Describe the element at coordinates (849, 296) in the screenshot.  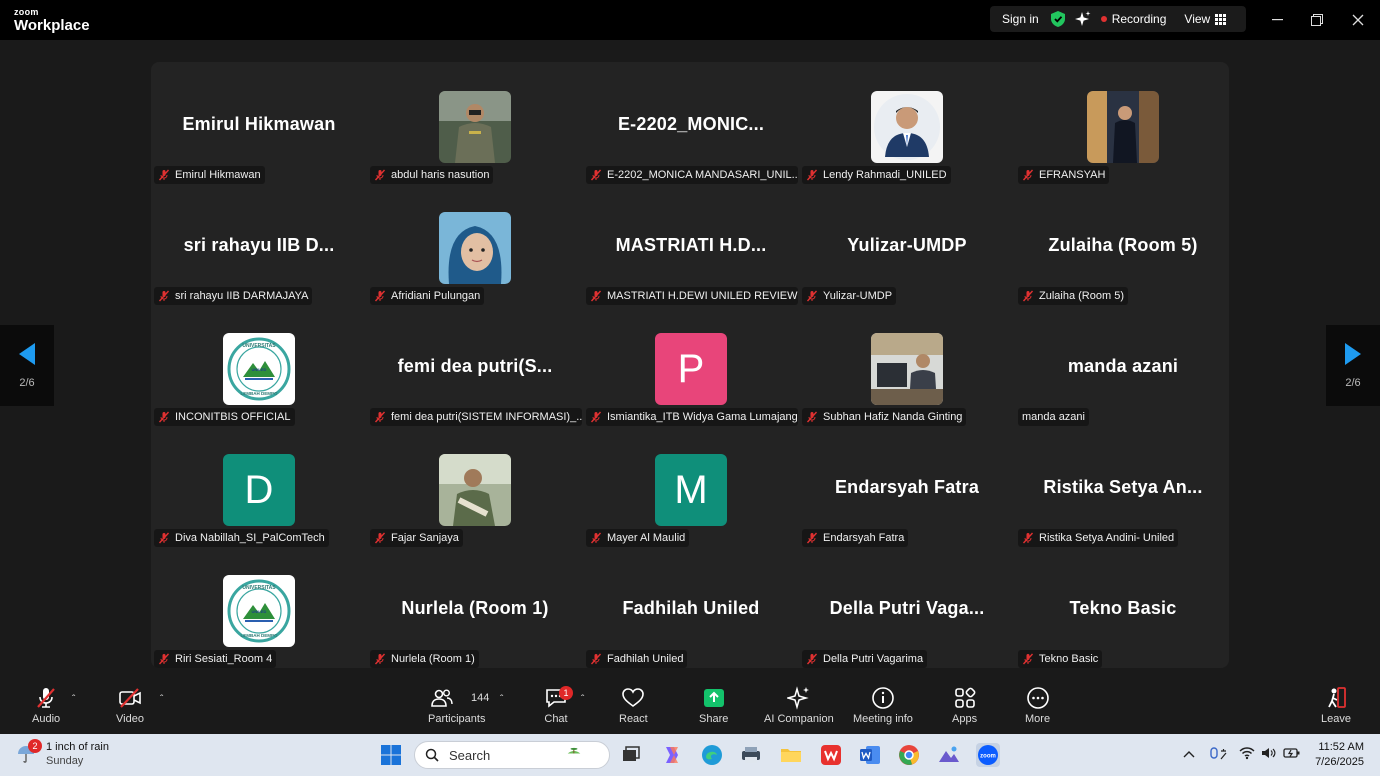
I see `participant-name-bar: Yulizar-UMDP` at that location.